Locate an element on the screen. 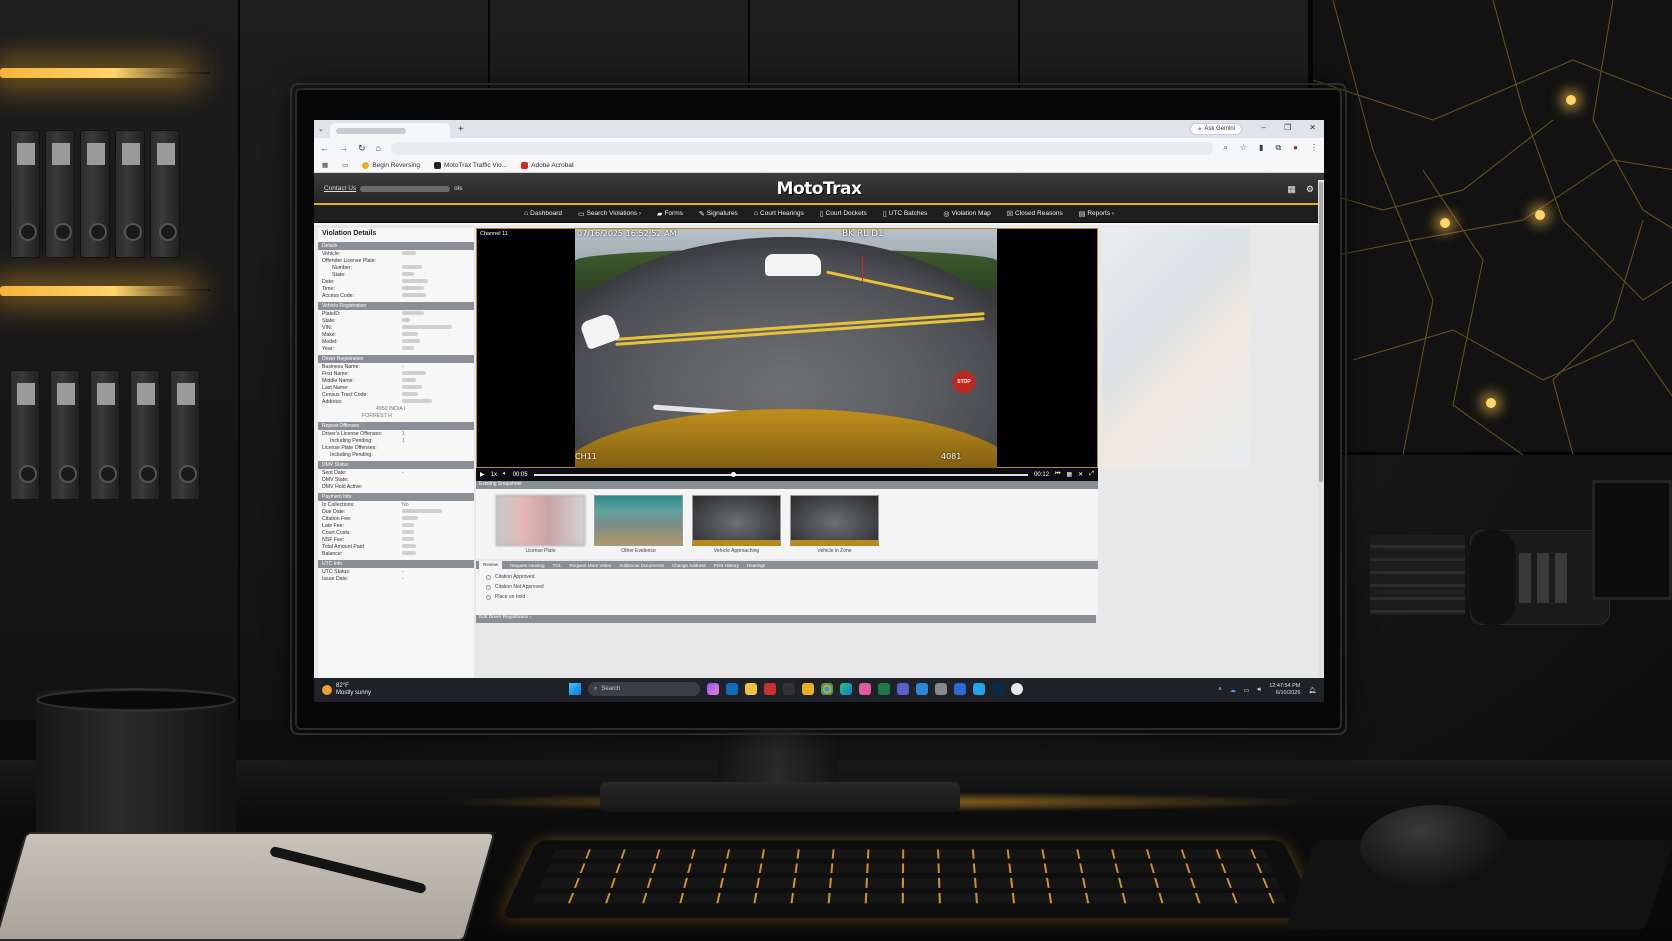 This screenshot has height=941, width=1672. layout-icon: ▦ is located at coordinates (1069, 474).